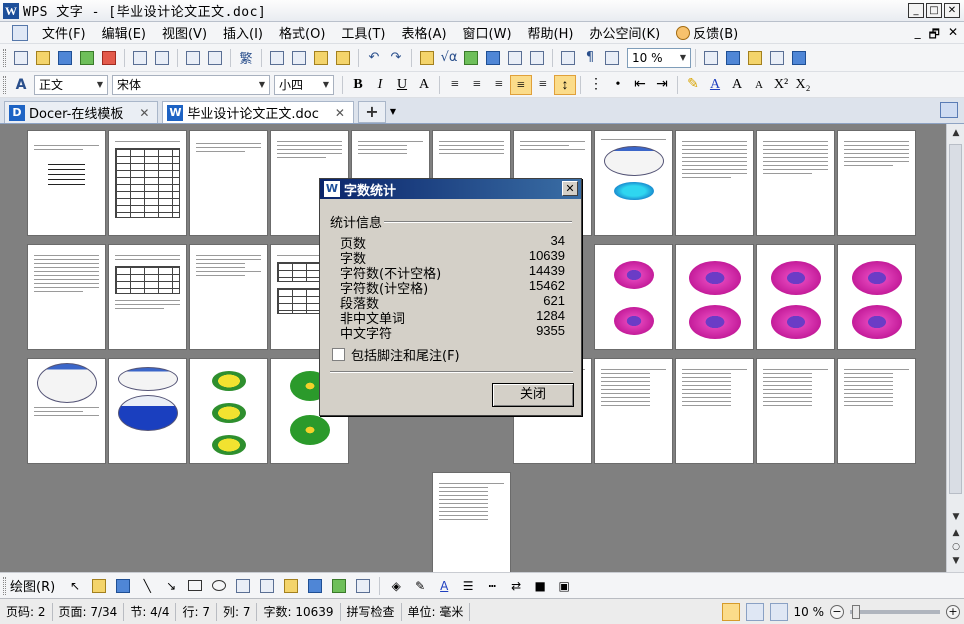 This screenshot has width=964, height=624. I want to click on arrow-style-icon: ⇄, so click(516, 586).